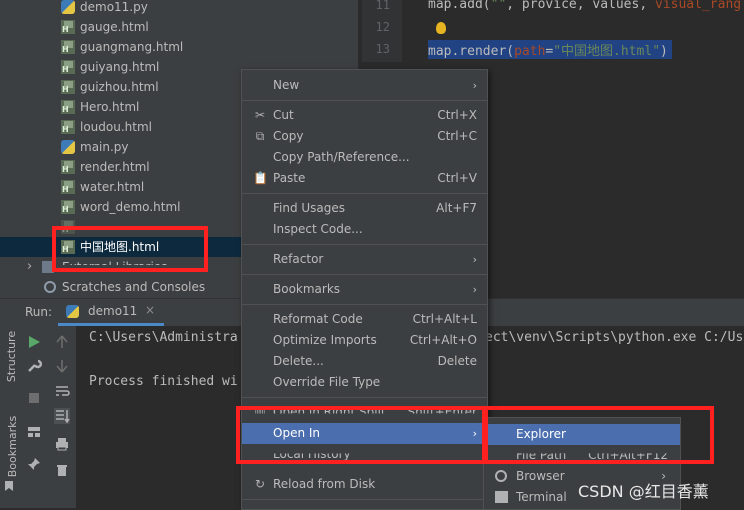  I want to click on menu-item-label: Paste, so click(289, 178).